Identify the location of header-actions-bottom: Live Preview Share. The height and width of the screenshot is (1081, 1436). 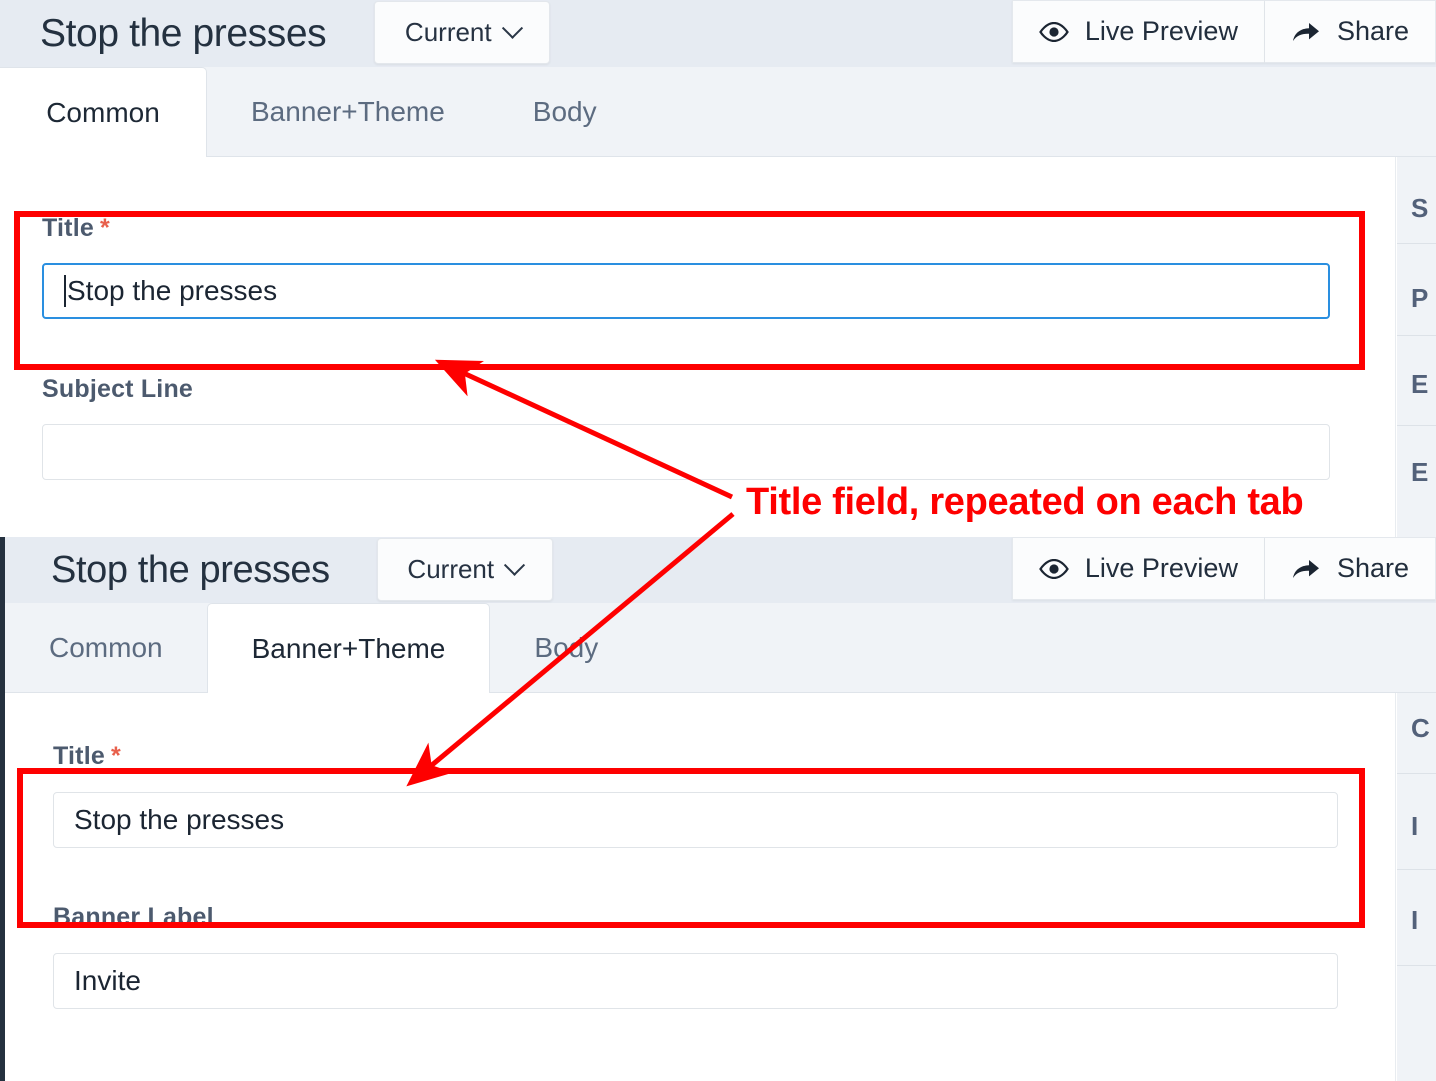
(1223, 570).